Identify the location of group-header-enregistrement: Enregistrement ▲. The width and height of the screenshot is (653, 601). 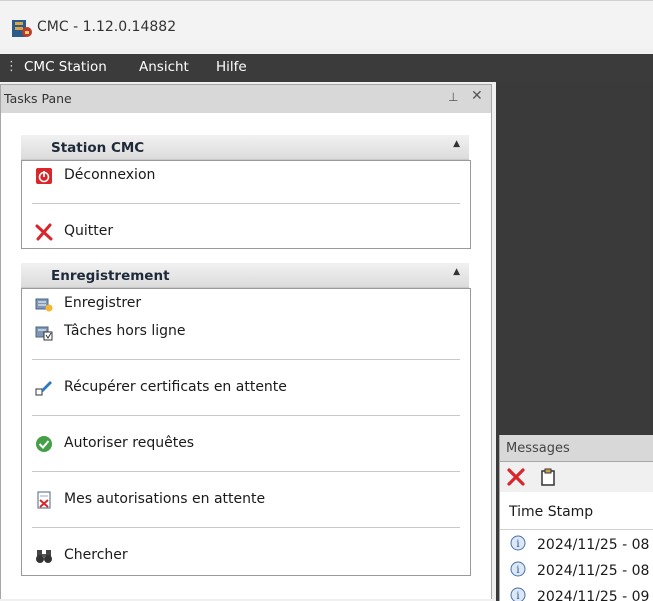
(245, 275).